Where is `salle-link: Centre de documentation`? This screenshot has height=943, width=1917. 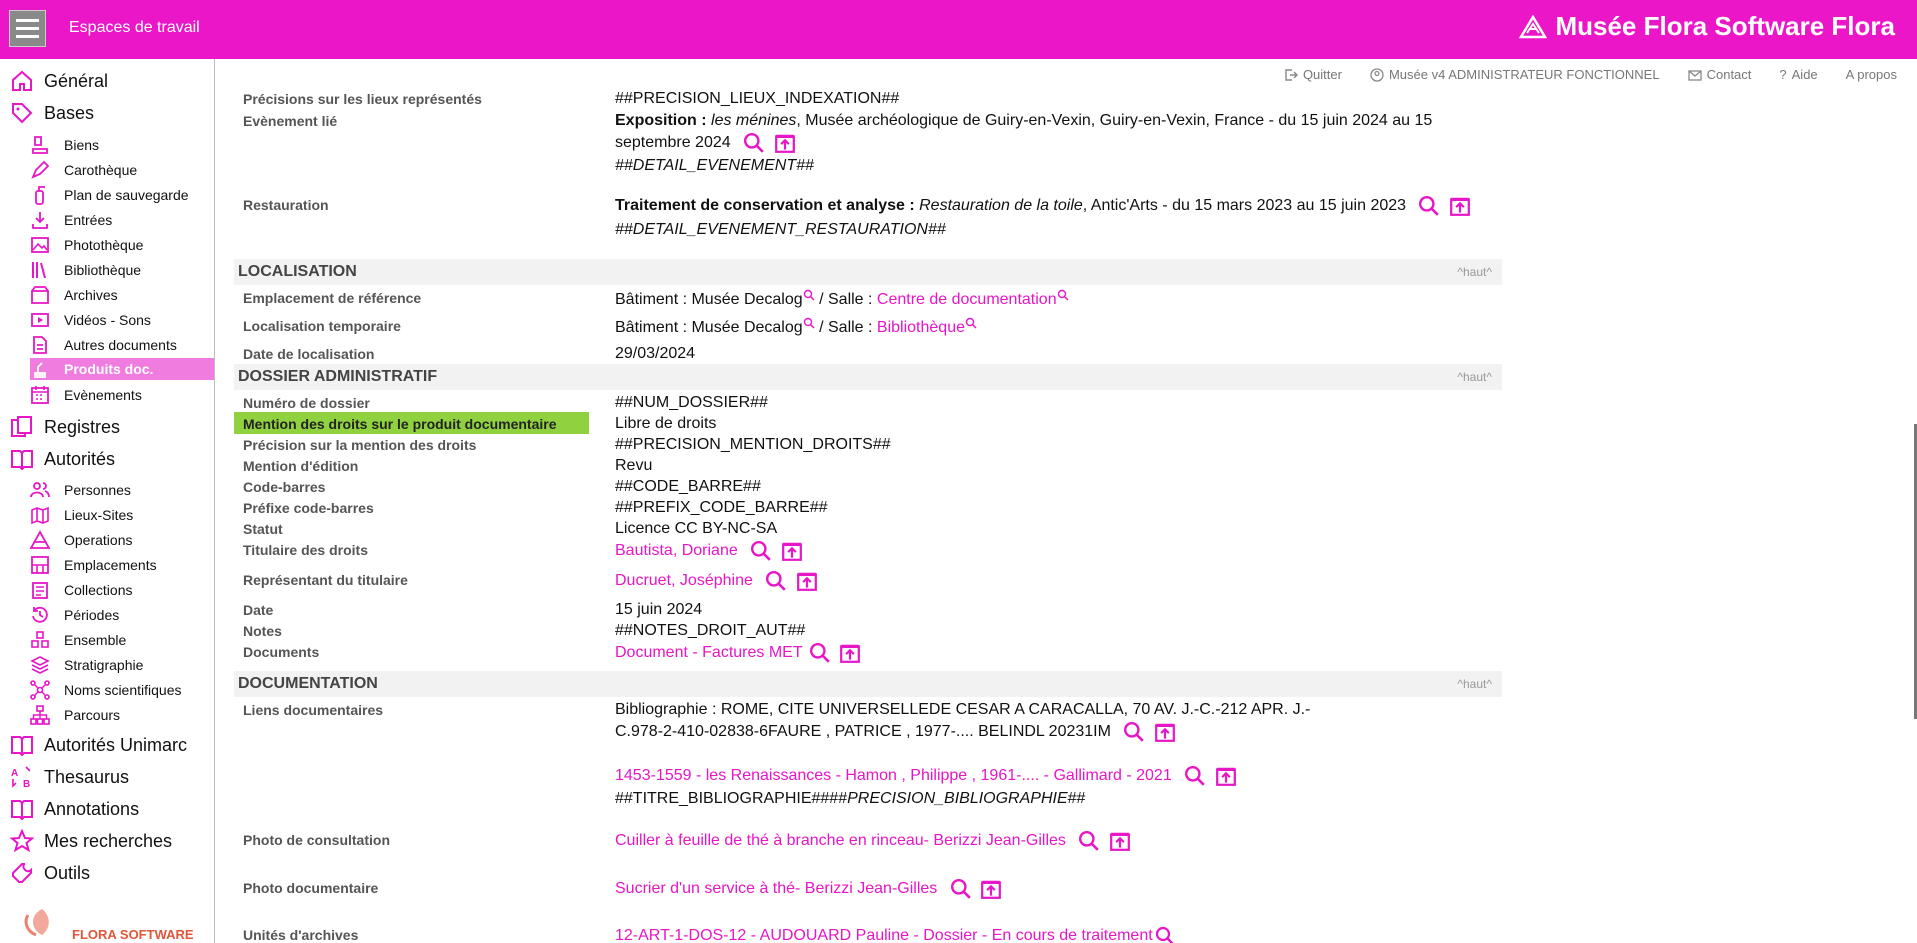 salle-link: Centre de documentation is located at coordinates (967, 299).